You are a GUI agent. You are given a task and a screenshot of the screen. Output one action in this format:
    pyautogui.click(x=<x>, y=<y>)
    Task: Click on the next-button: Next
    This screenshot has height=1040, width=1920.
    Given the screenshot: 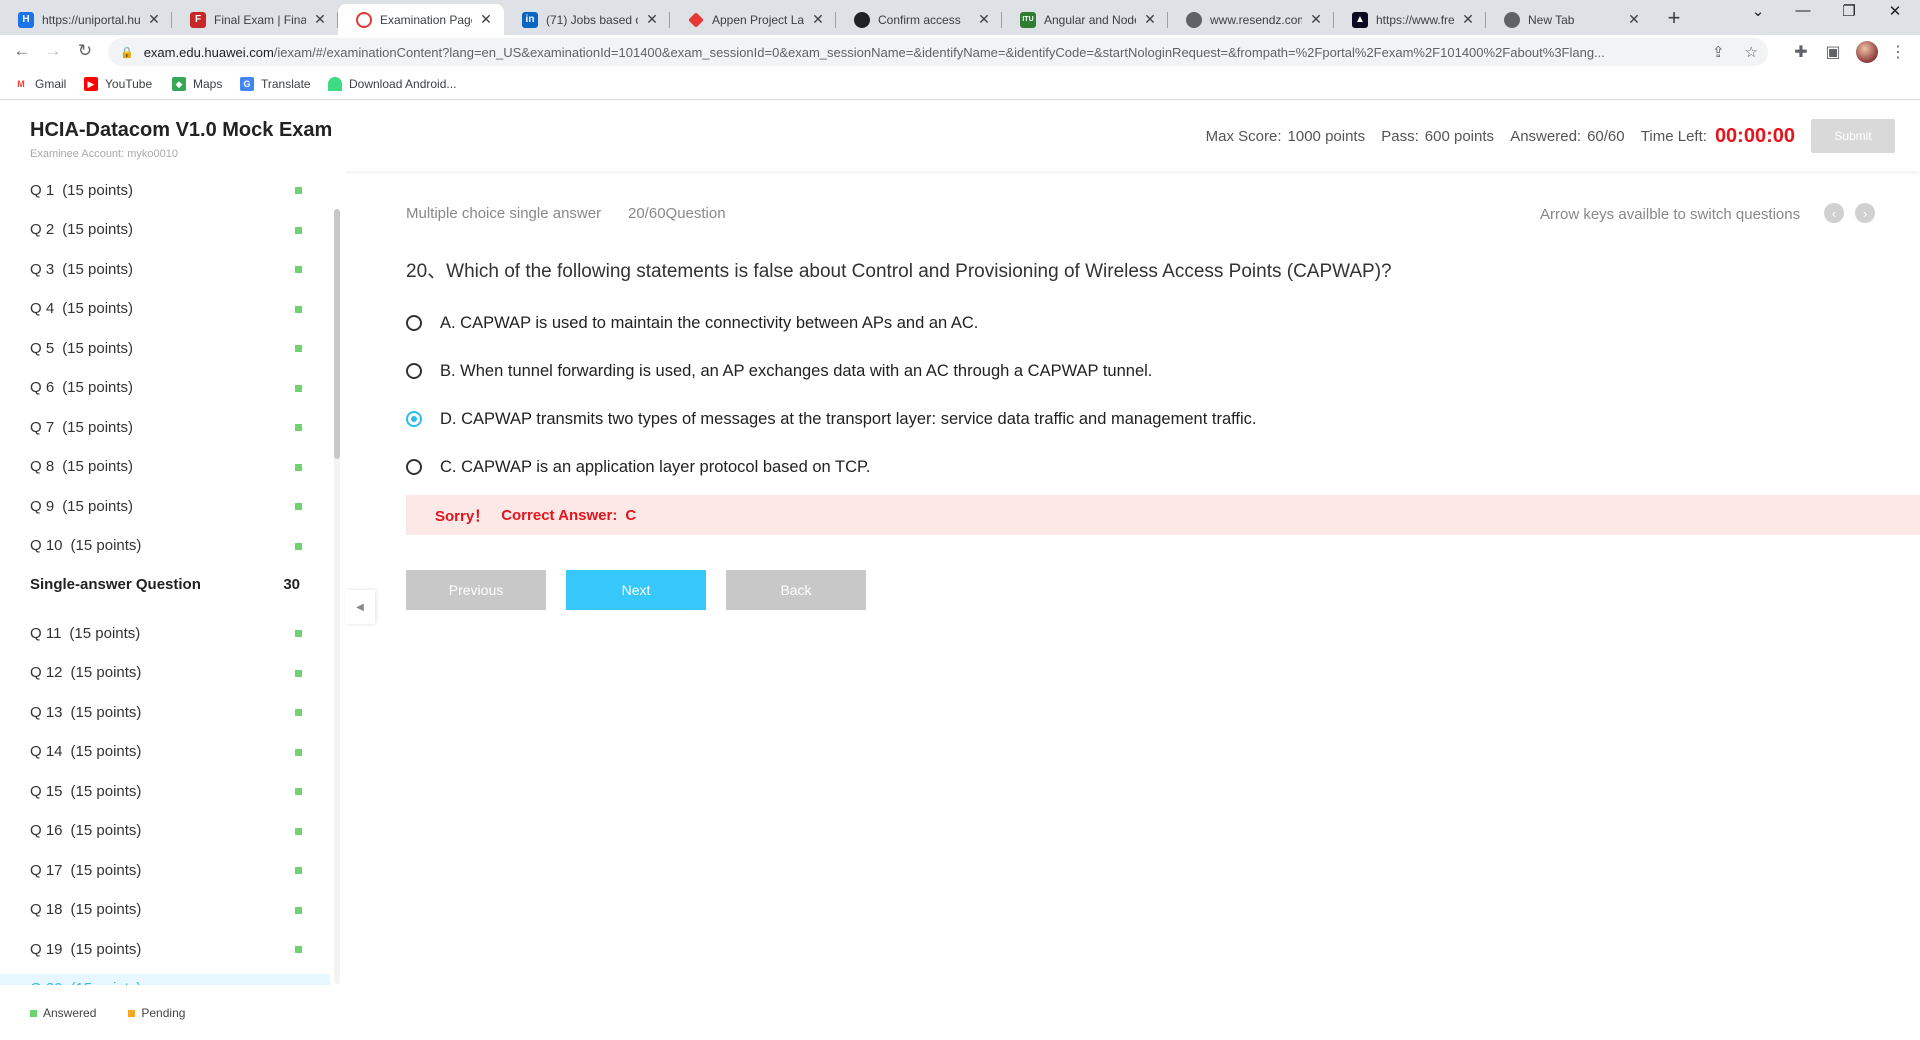 What is the action you would take?
    pyautogui.click(x=636, y=590)
    